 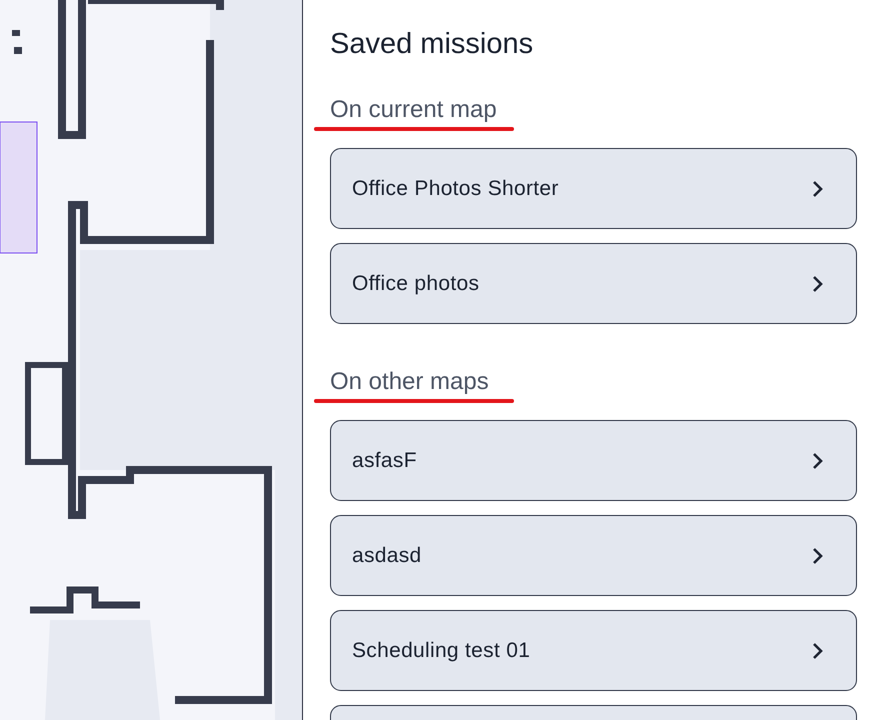 What do you see at coordinates (593, 555) in the screenshot?
I see `mission-card: asdasd` at bounding box center [593, 555].